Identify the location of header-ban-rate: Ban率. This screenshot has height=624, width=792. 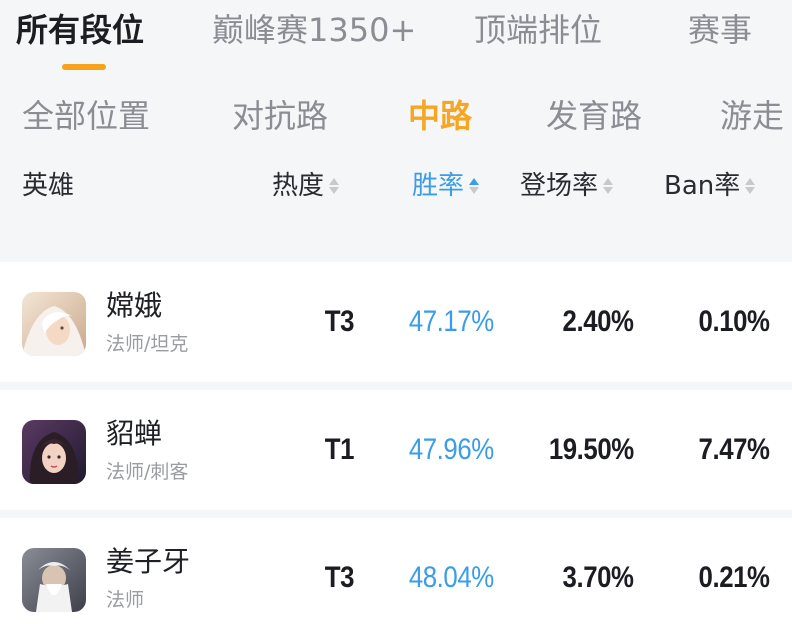
(710, 186).